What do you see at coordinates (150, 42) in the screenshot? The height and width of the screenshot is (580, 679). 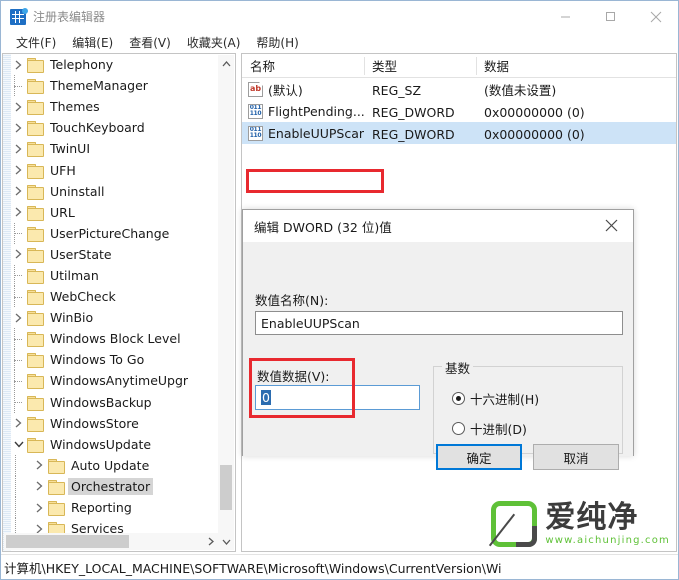 I see `menu-item-view: 查看(V)` at bounding box center [150, 42].